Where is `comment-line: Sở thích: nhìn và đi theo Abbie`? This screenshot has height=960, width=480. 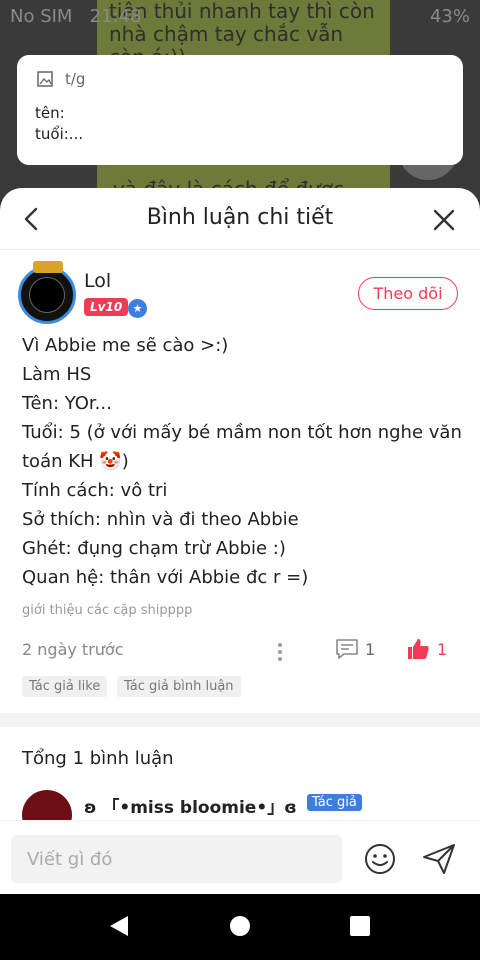 comment-line: Sở thích: nhìn và đi theo Abbie is located at coordinates (160, 519).